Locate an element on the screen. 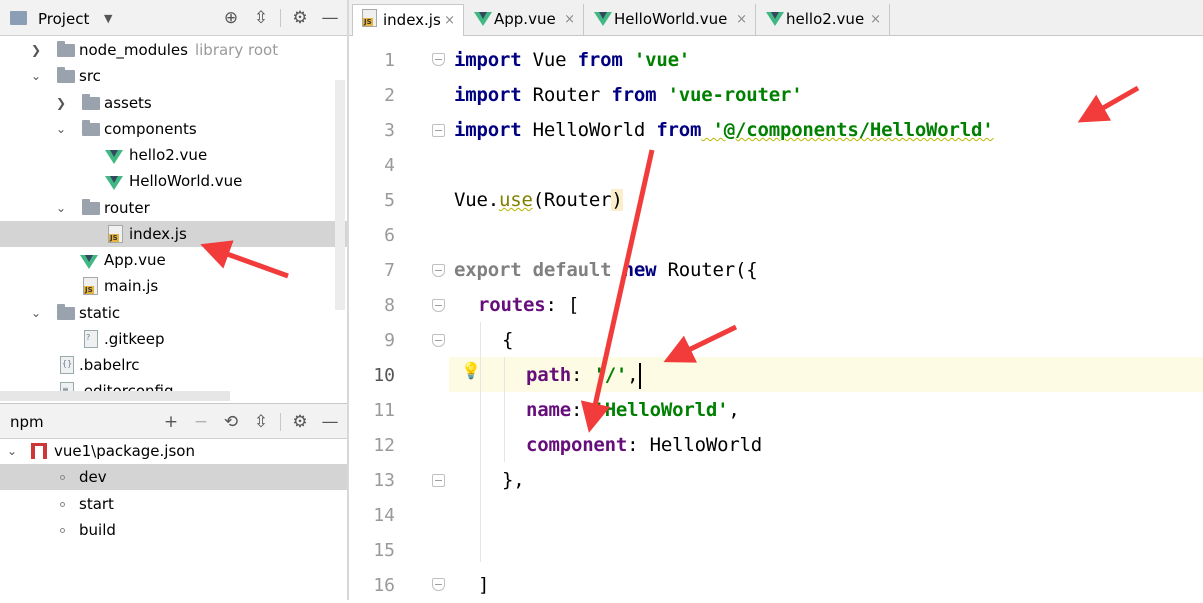  token-punct: : is located at coordinates (582, 375).